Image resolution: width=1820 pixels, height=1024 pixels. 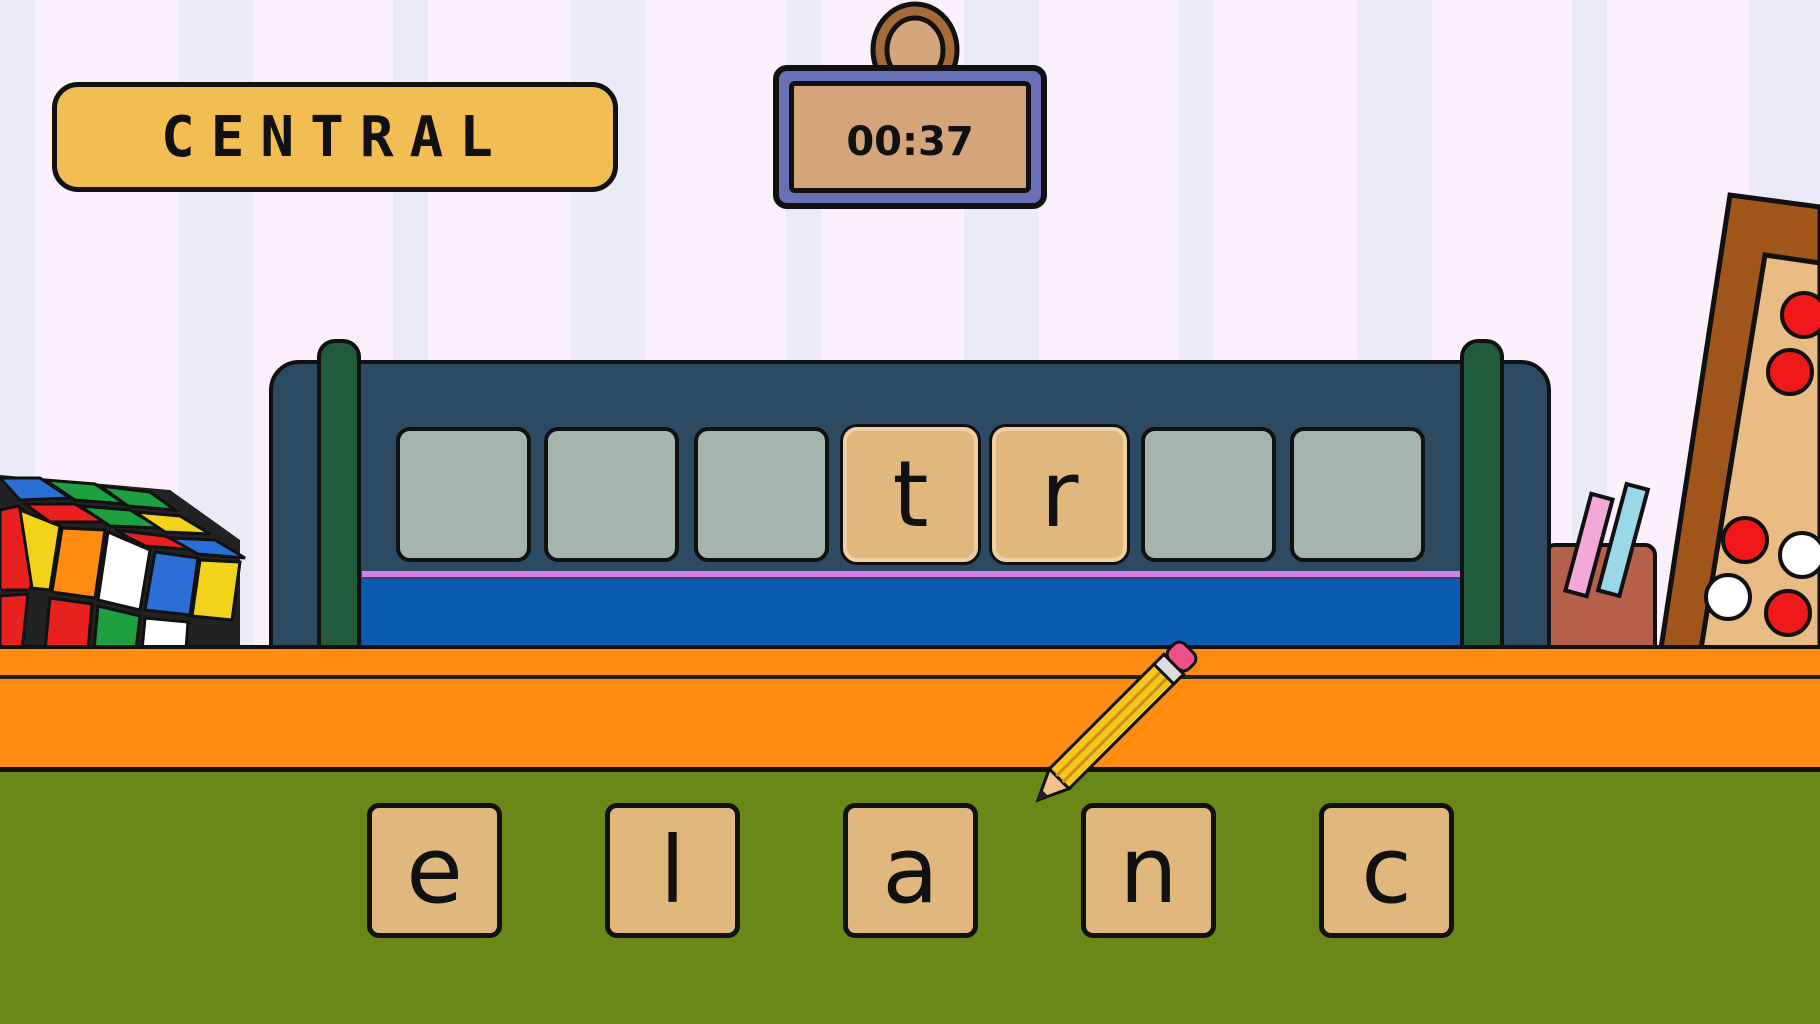 What do you see at coordinates (123, 562) in the screenshot?
I see `rubiks-cube-icon` at bounding box center [123, 562].